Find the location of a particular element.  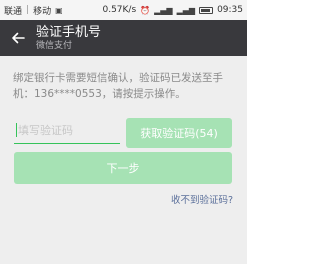

next-button: 下一步 is located at coordinates (123, 168).